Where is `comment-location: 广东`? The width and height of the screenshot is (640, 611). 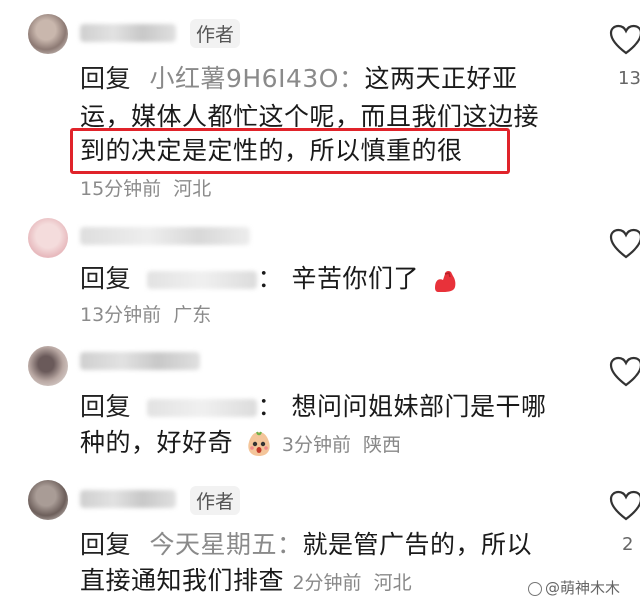
comment-location: 广东 is located at coordinates (192, 315).